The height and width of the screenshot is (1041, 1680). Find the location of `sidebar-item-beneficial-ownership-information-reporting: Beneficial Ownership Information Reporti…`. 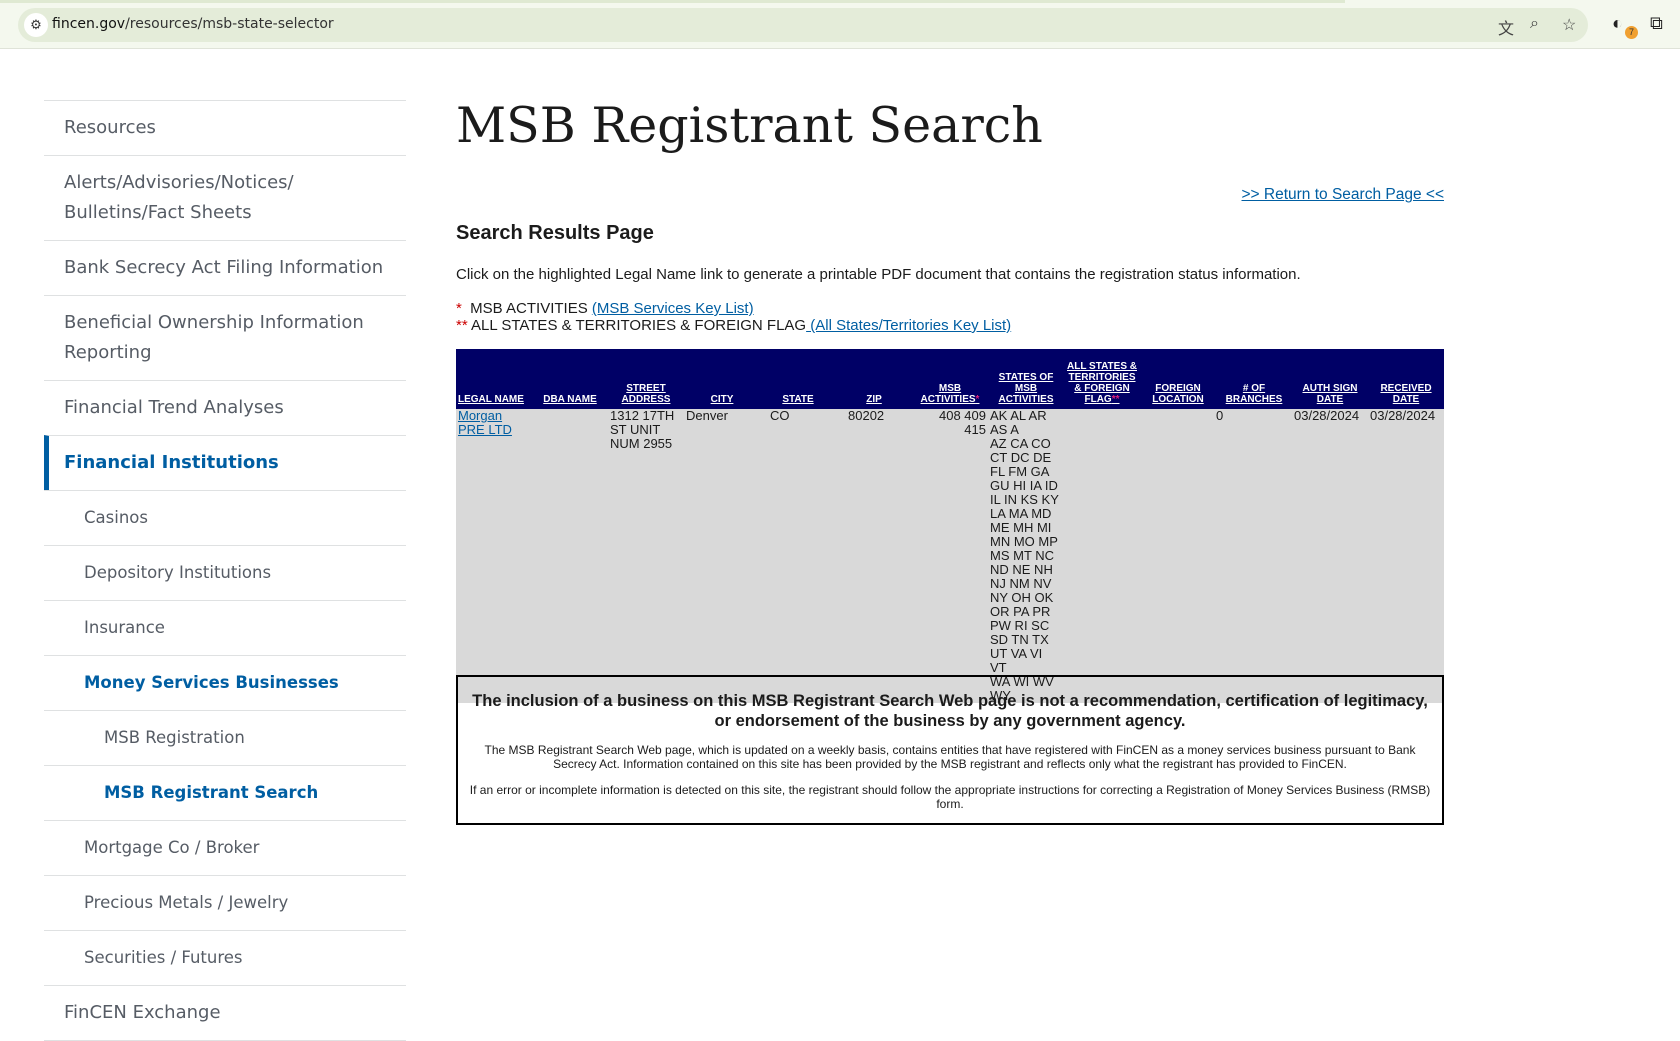

sidebar-item-beneficial-ownership-information-reporting: Beneficial Ownership Information Reporti… is located at coordinates (225, 337).